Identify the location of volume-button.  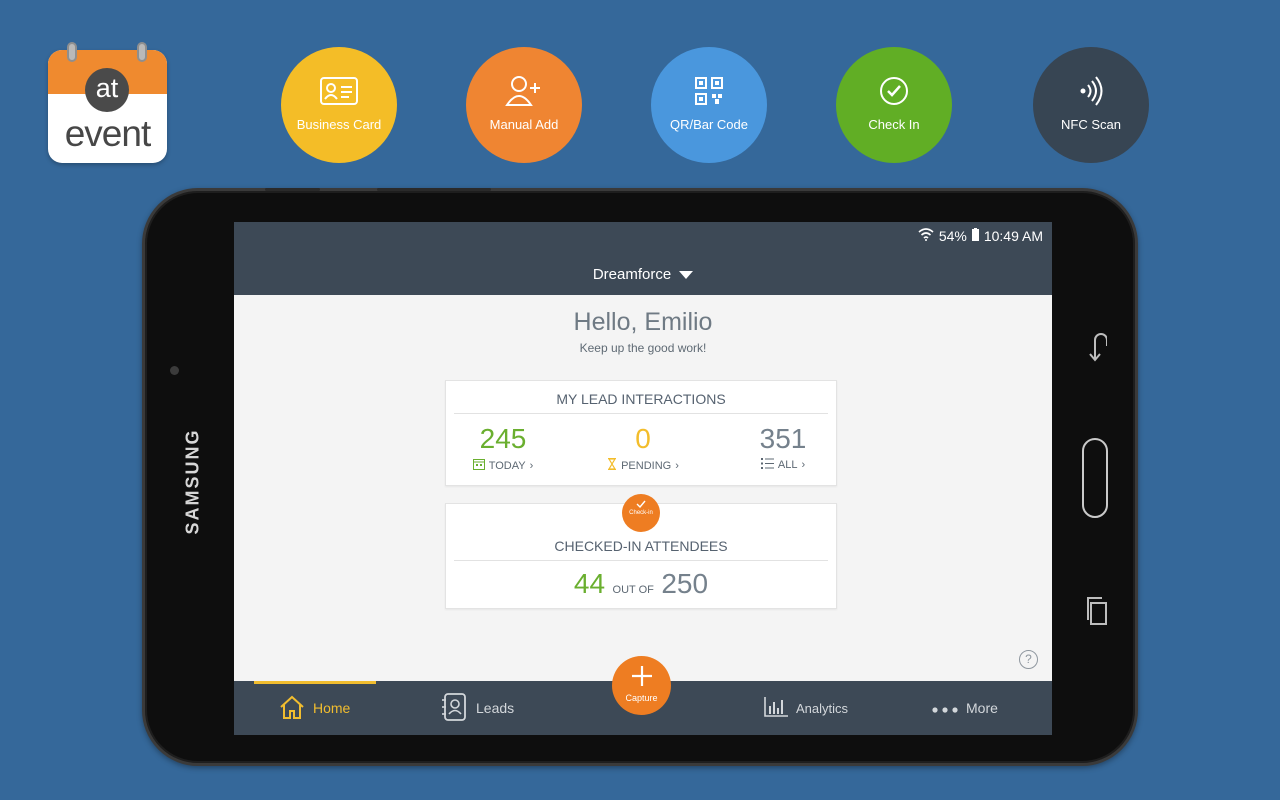
(292, 189).